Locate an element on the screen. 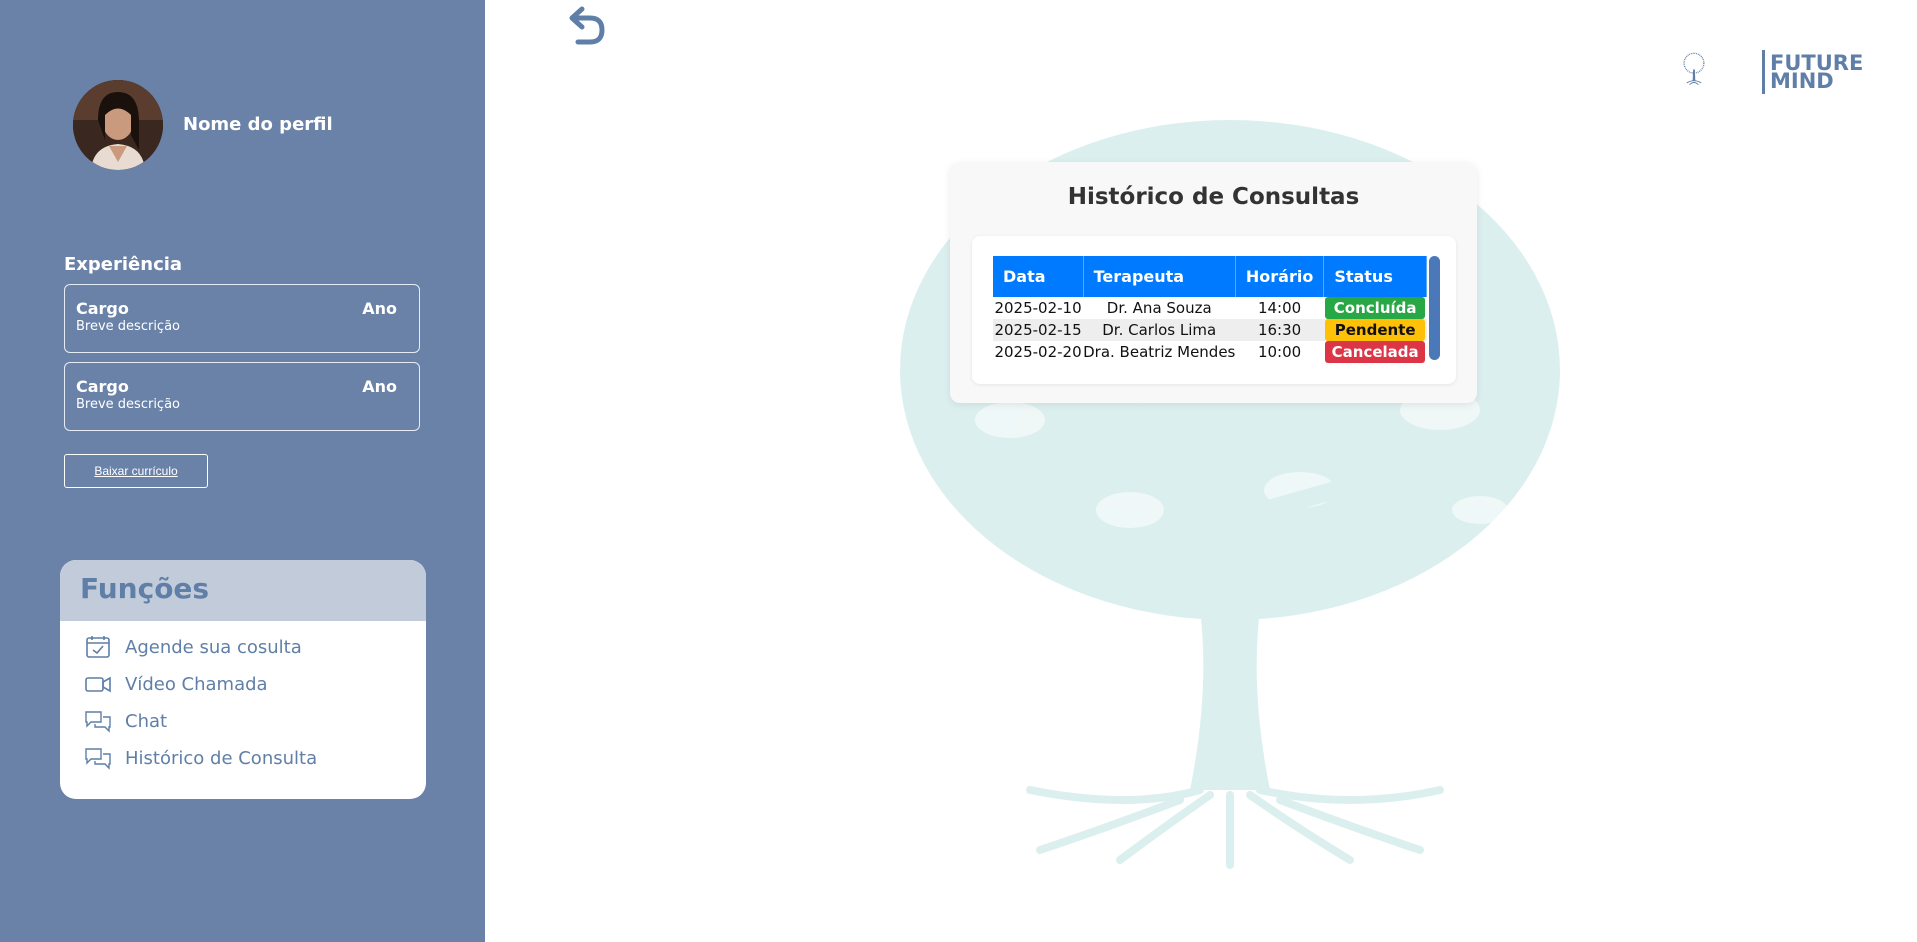  experience-title: Experiência is located at coordinates (123, 264).